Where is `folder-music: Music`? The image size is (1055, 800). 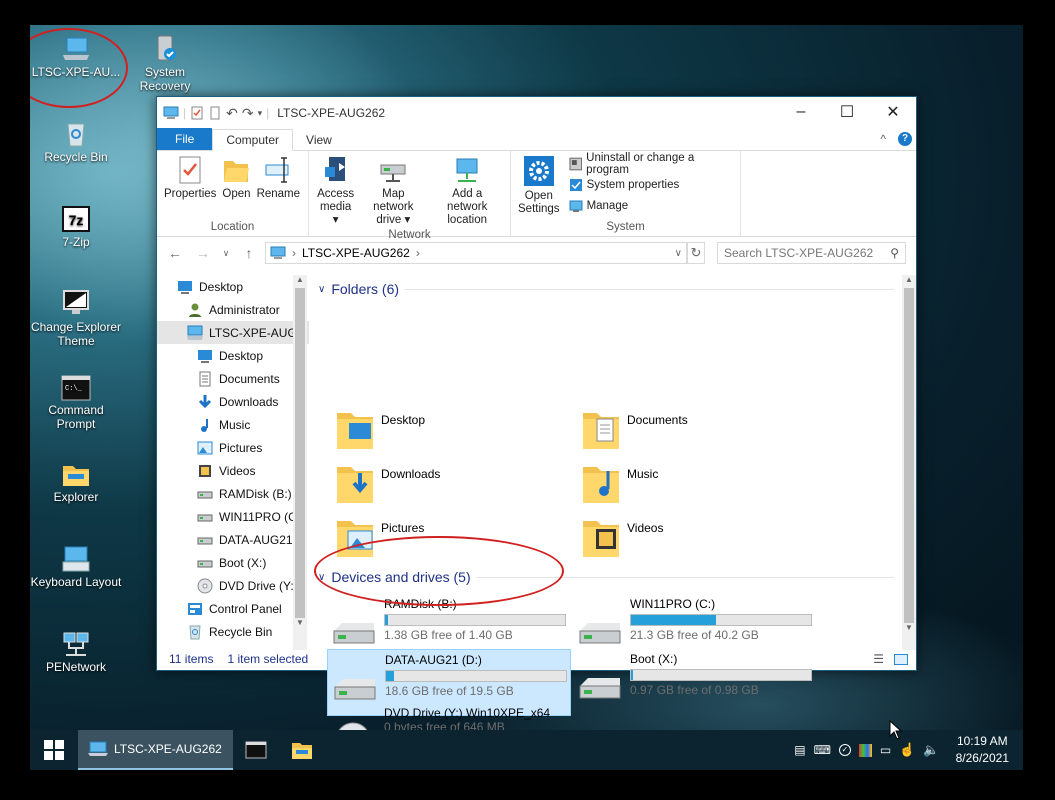 folder-music: Music is located at coordinates (619, 484).